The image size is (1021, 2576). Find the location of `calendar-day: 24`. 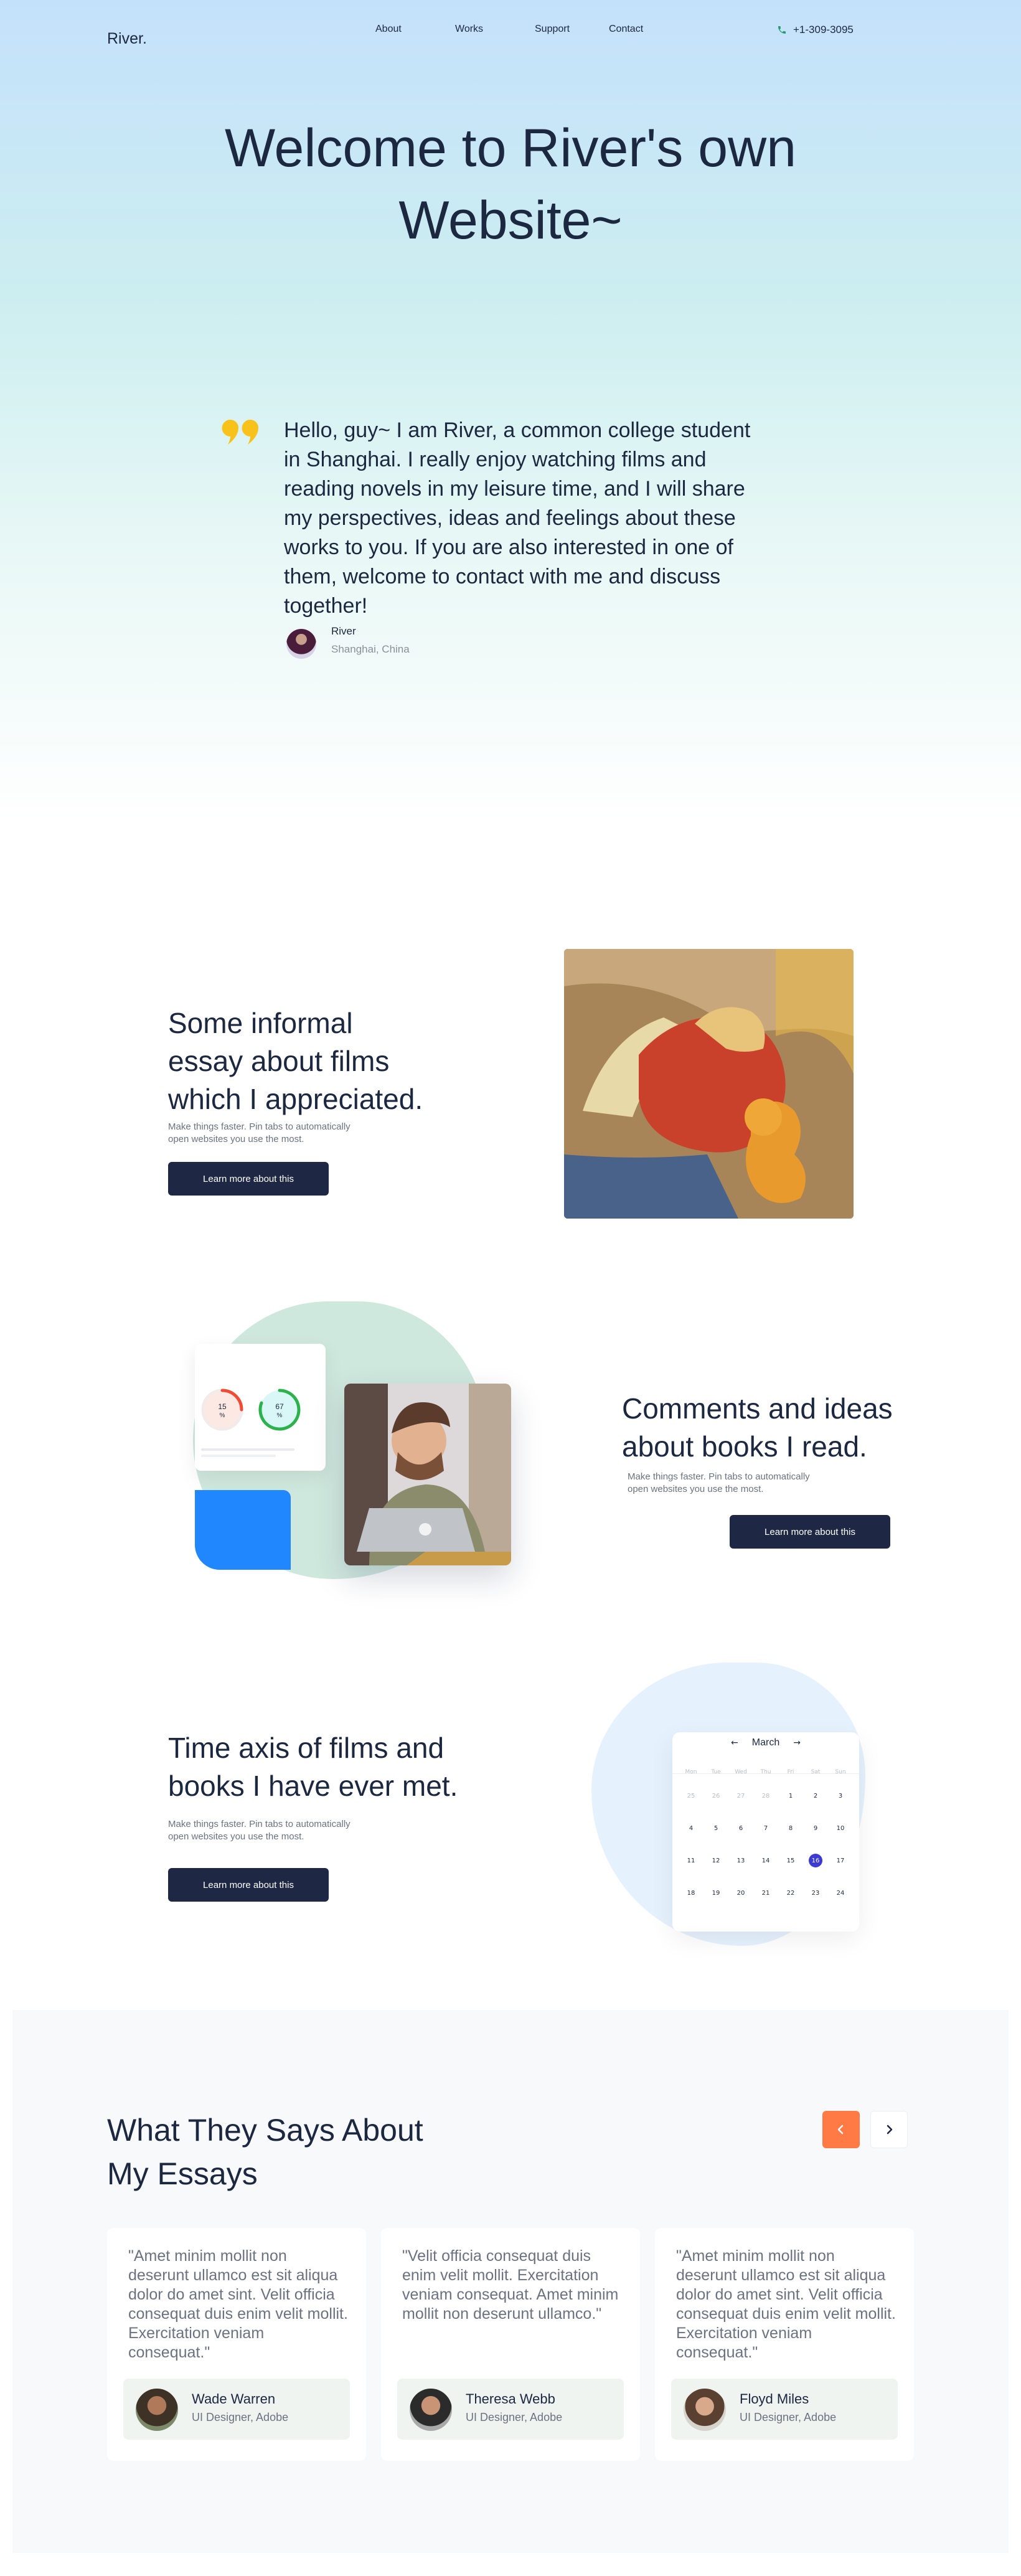

calendar-day: 24 is located at coordinates (840, 1893).